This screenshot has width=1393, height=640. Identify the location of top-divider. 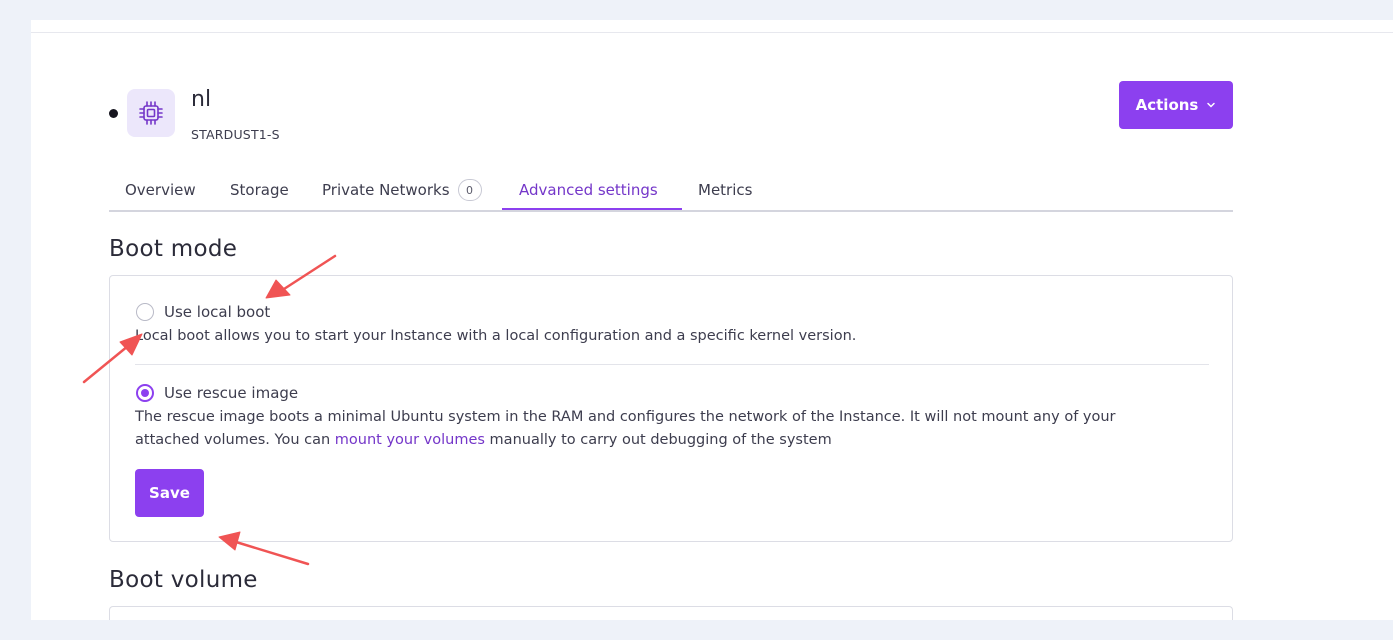
(712, 32).